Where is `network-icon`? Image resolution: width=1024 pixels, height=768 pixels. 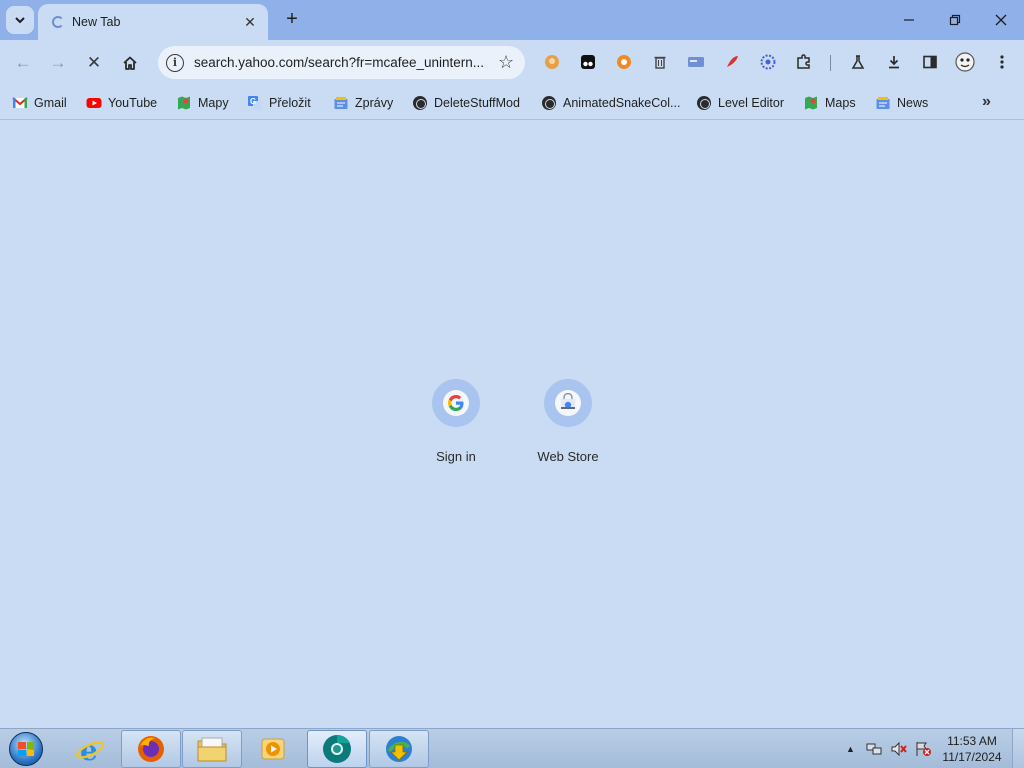
network-icon is located at coordinates (874, 749).